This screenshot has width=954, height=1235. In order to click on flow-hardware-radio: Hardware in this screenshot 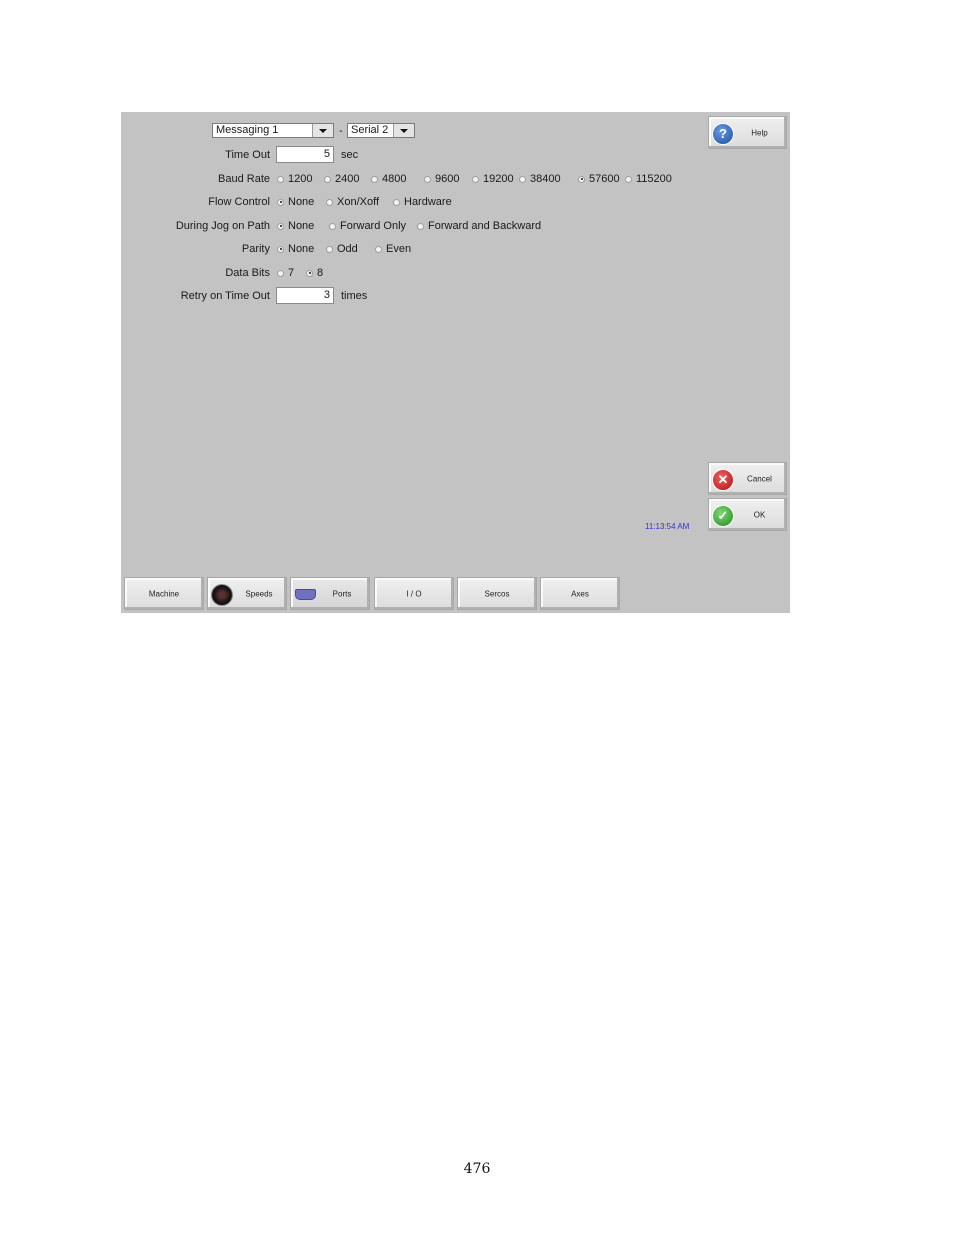, I will do `click(422, 202)`.